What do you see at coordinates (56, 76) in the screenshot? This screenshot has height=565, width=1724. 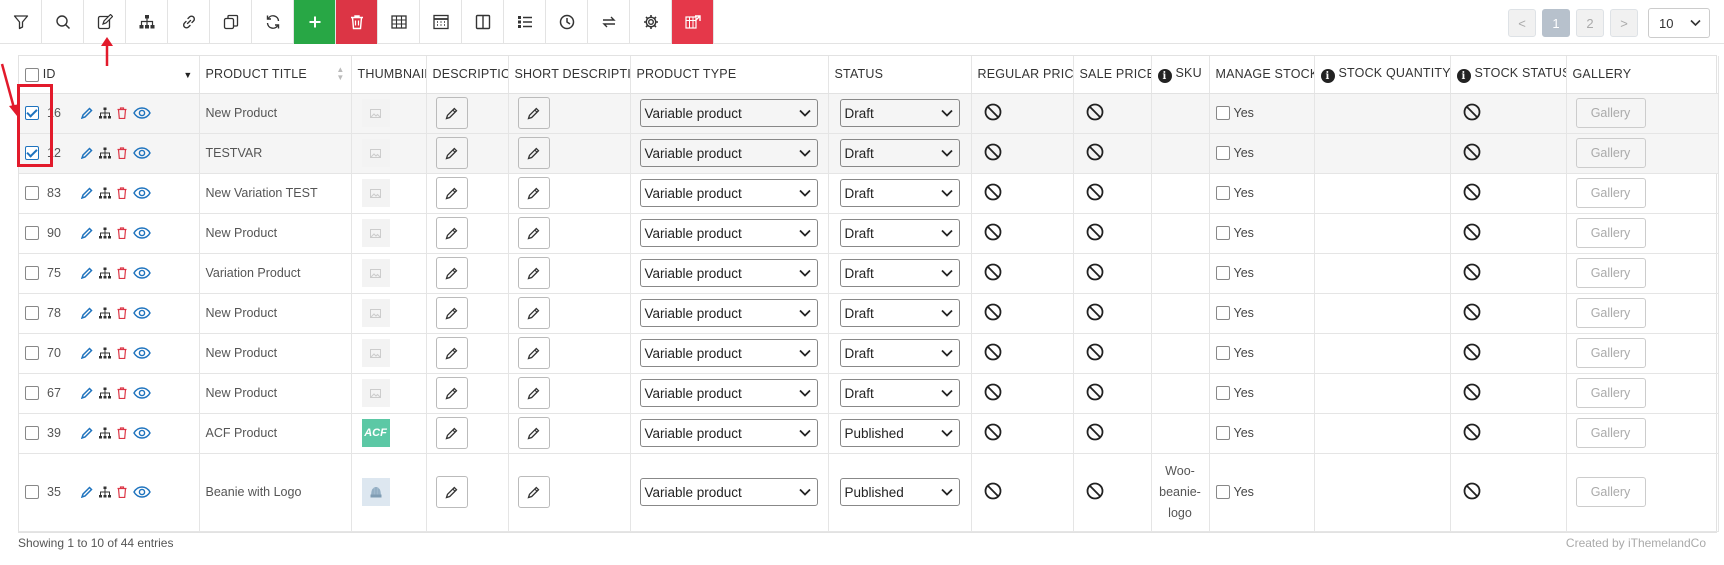 I see `annotation-arrows` at bounding box center [56, 76].